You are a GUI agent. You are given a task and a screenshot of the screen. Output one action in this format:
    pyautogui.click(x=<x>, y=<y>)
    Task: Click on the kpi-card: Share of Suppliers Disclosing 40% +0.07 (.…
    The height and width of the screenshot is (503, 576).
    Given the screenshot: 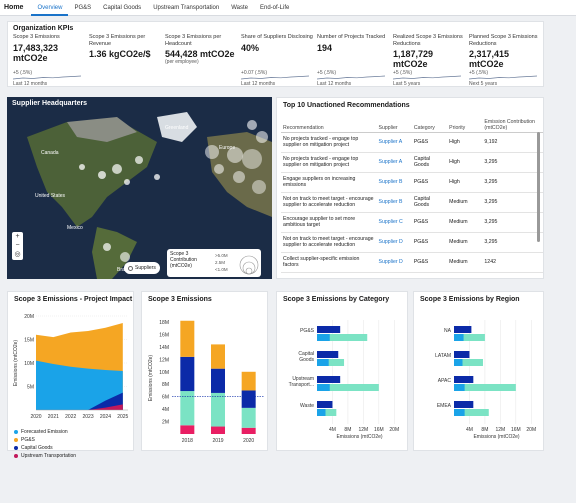 What is the action you would take?
    pyautogui.click(x=277, y=60)
    